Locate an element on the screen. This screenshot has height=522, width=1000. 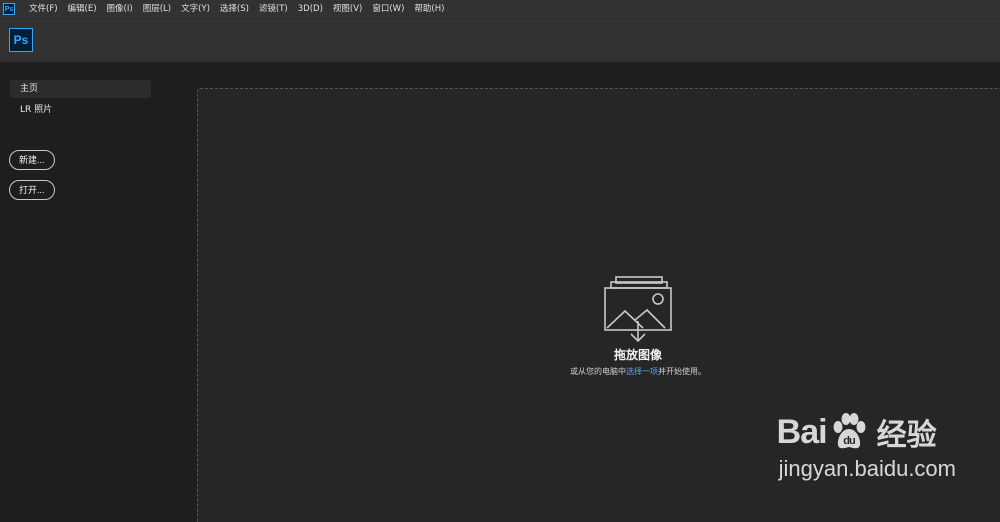
drop-zone-subtitle-end: 并开始使用。 is located at coordinates (682, 371).